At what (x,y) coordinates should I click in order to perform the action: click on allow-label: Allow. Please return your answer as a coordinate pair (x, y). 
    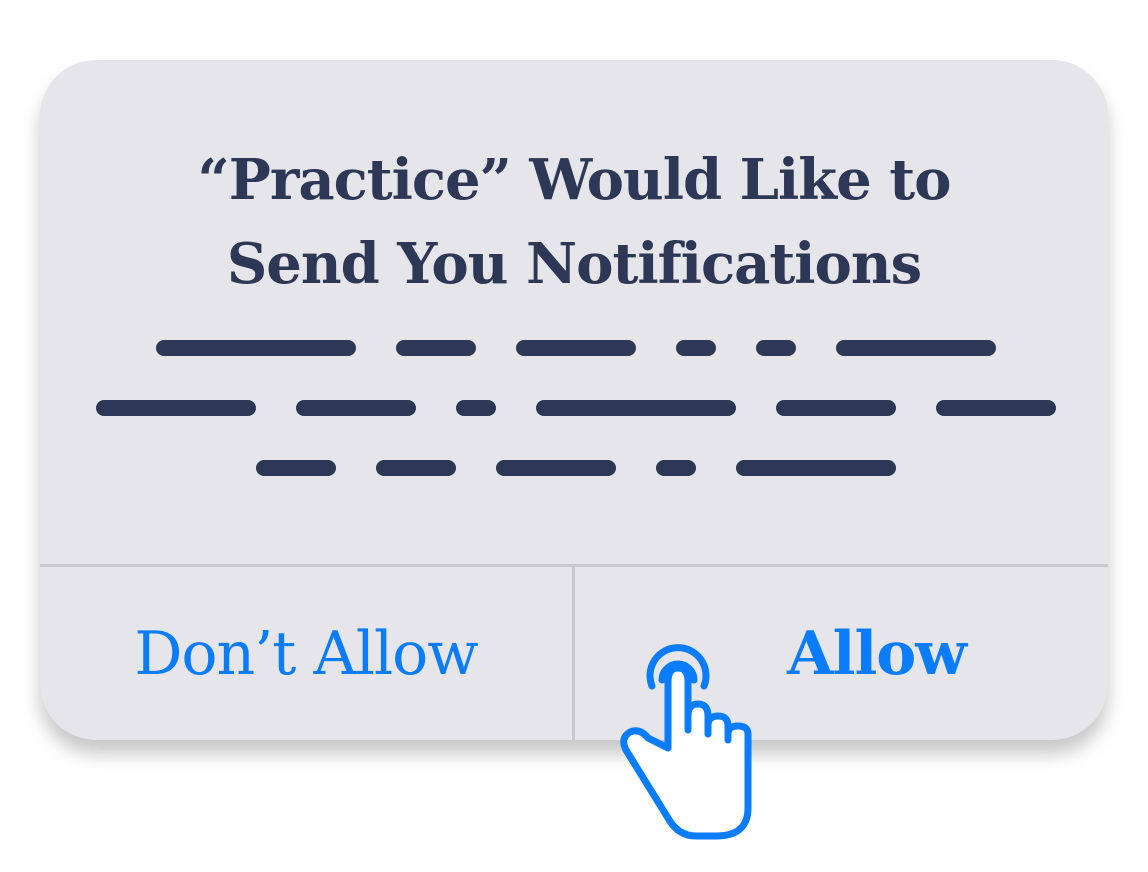
    Looking at the image, I should click on (877, 653).